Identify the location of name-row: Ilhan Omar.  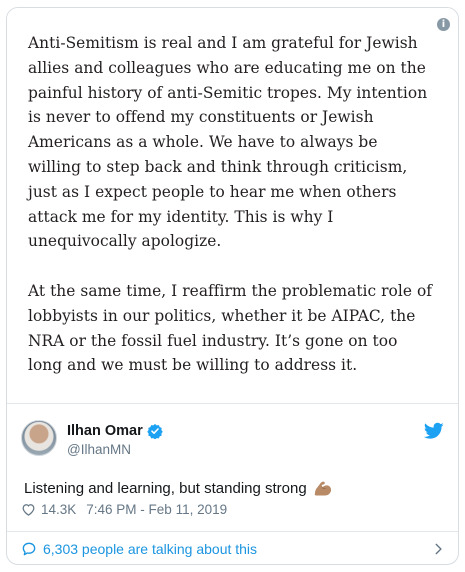
(115, 431).